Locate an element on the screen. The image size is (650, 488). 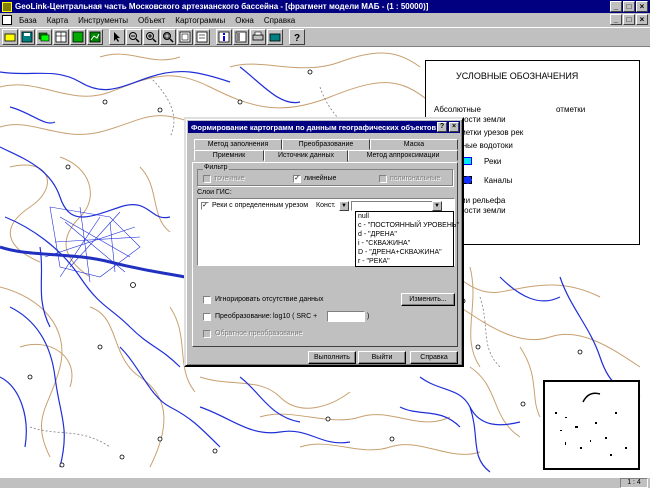
filter-point-label: точечные is located at coordinates (229, 178).